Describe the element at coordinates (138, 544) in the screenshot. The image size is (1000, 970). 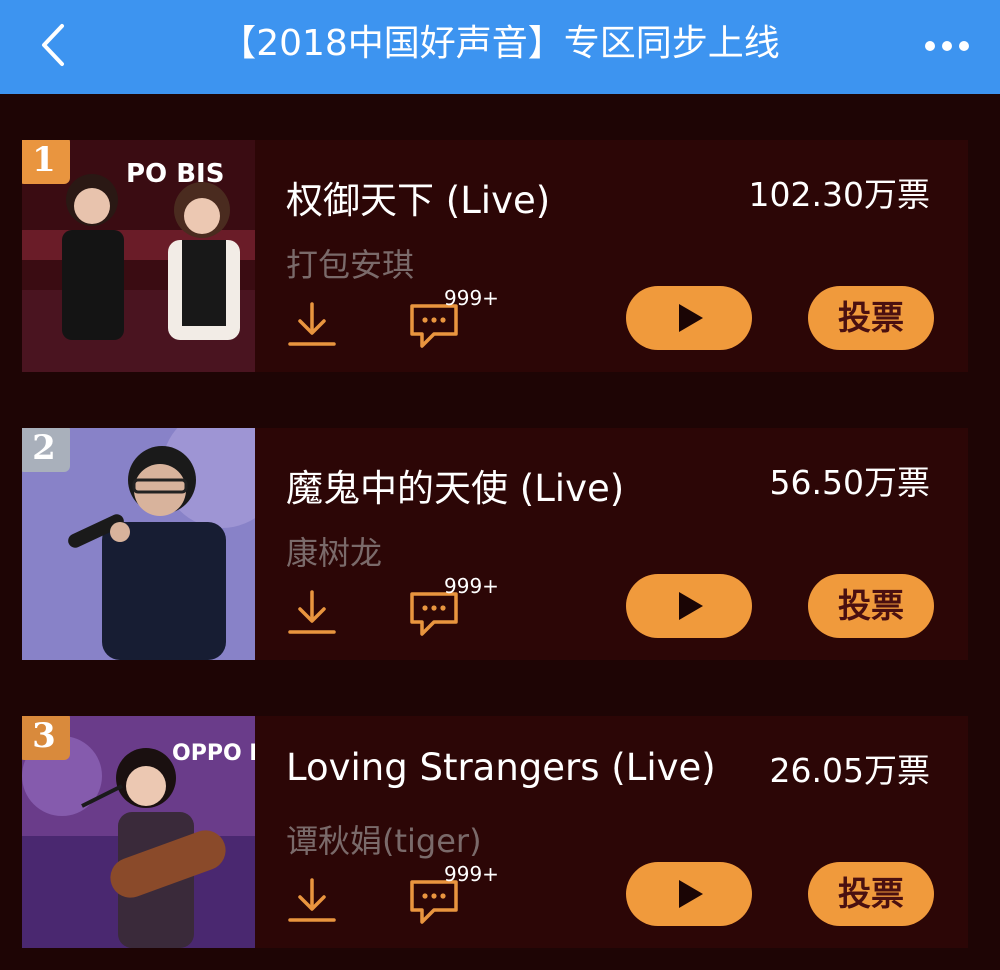
I see `song-cover-image: 2` at that location.